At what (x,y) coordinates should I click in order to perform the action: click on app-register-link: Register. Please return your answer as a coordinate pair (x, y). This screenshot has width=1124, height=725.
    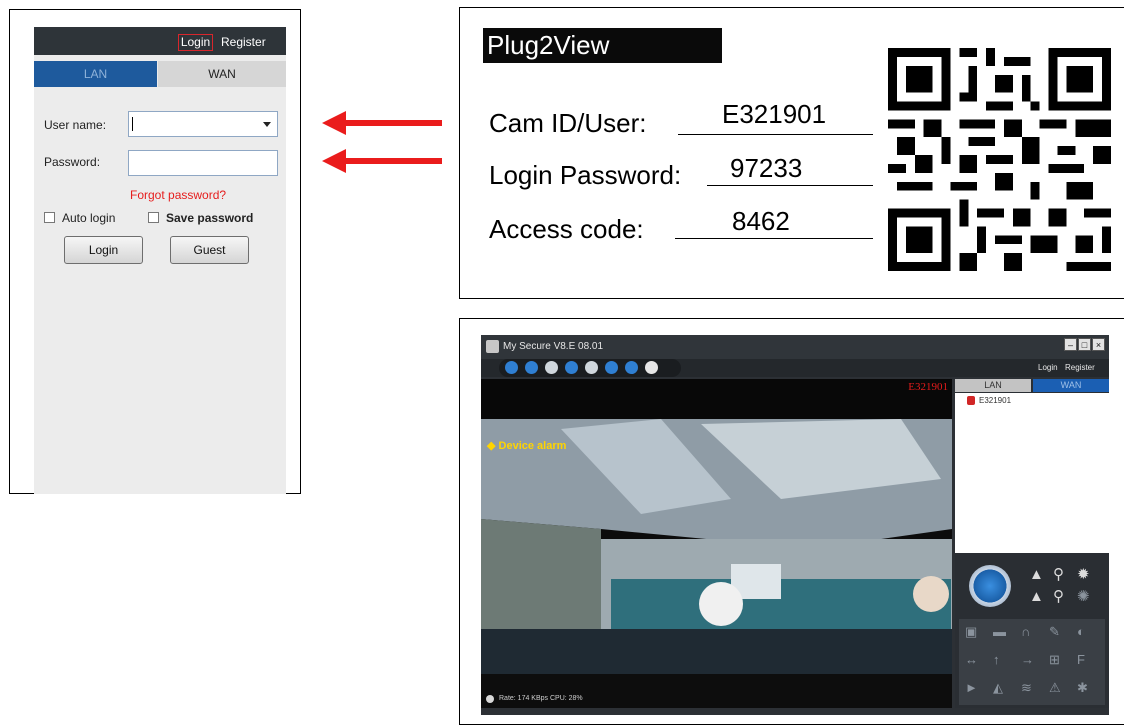
    Looking at the image, I should click on (1080, 367).